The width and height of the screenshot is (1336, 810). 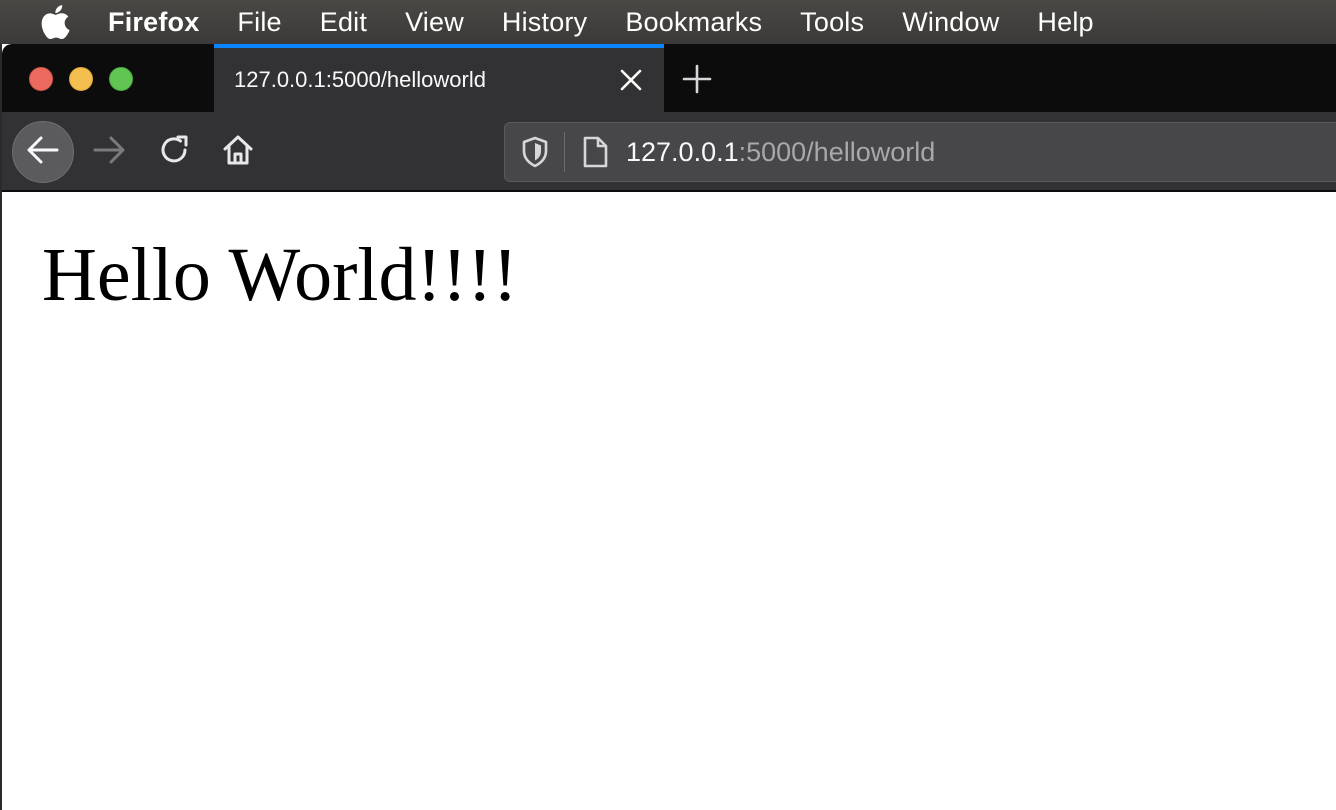 What do you see at coordinates (669, 78) in the screenshot?
I see `tab-strip: 127.0.0.1:5000/helloworld` at bounding box center [669, 78].